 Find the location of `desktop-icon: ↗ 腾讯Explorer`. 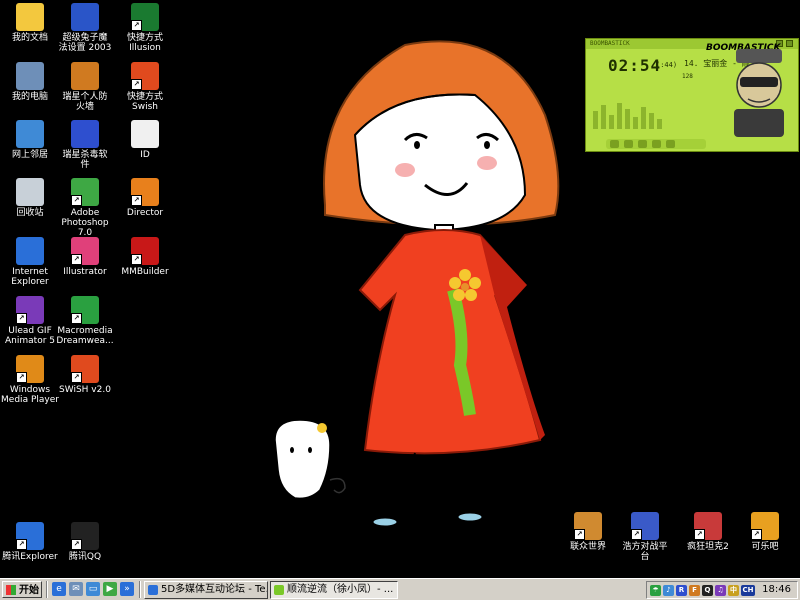

desktop-icon: ↗ 腾讯Explorer is located at coordinates (30, 542).